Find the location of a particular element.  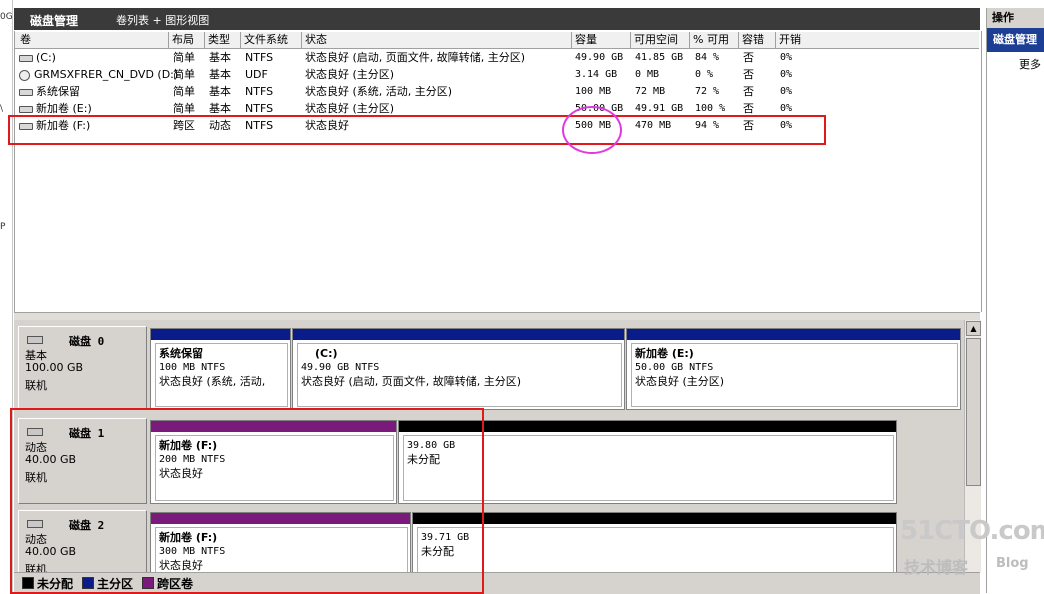

partition-size: 49.90 GB NTFS is located at coordinates (340, 367).